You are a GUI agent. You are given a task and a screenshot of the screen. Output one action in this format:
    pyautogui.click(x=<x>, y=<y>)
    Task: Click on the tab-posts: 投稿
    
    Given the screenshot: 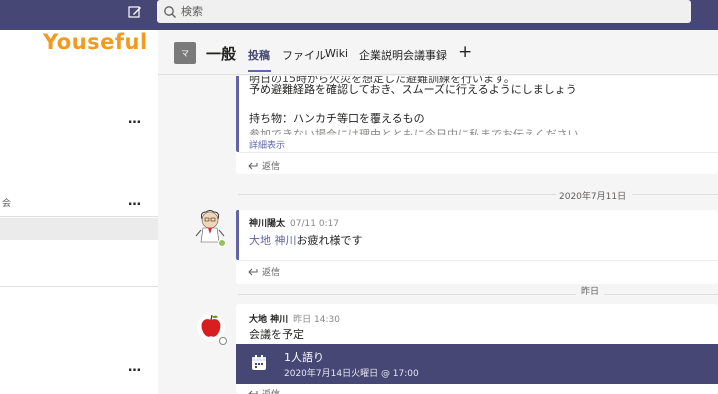 What is the action you would take?
    pyautogui.click(x=259, y=55)
    